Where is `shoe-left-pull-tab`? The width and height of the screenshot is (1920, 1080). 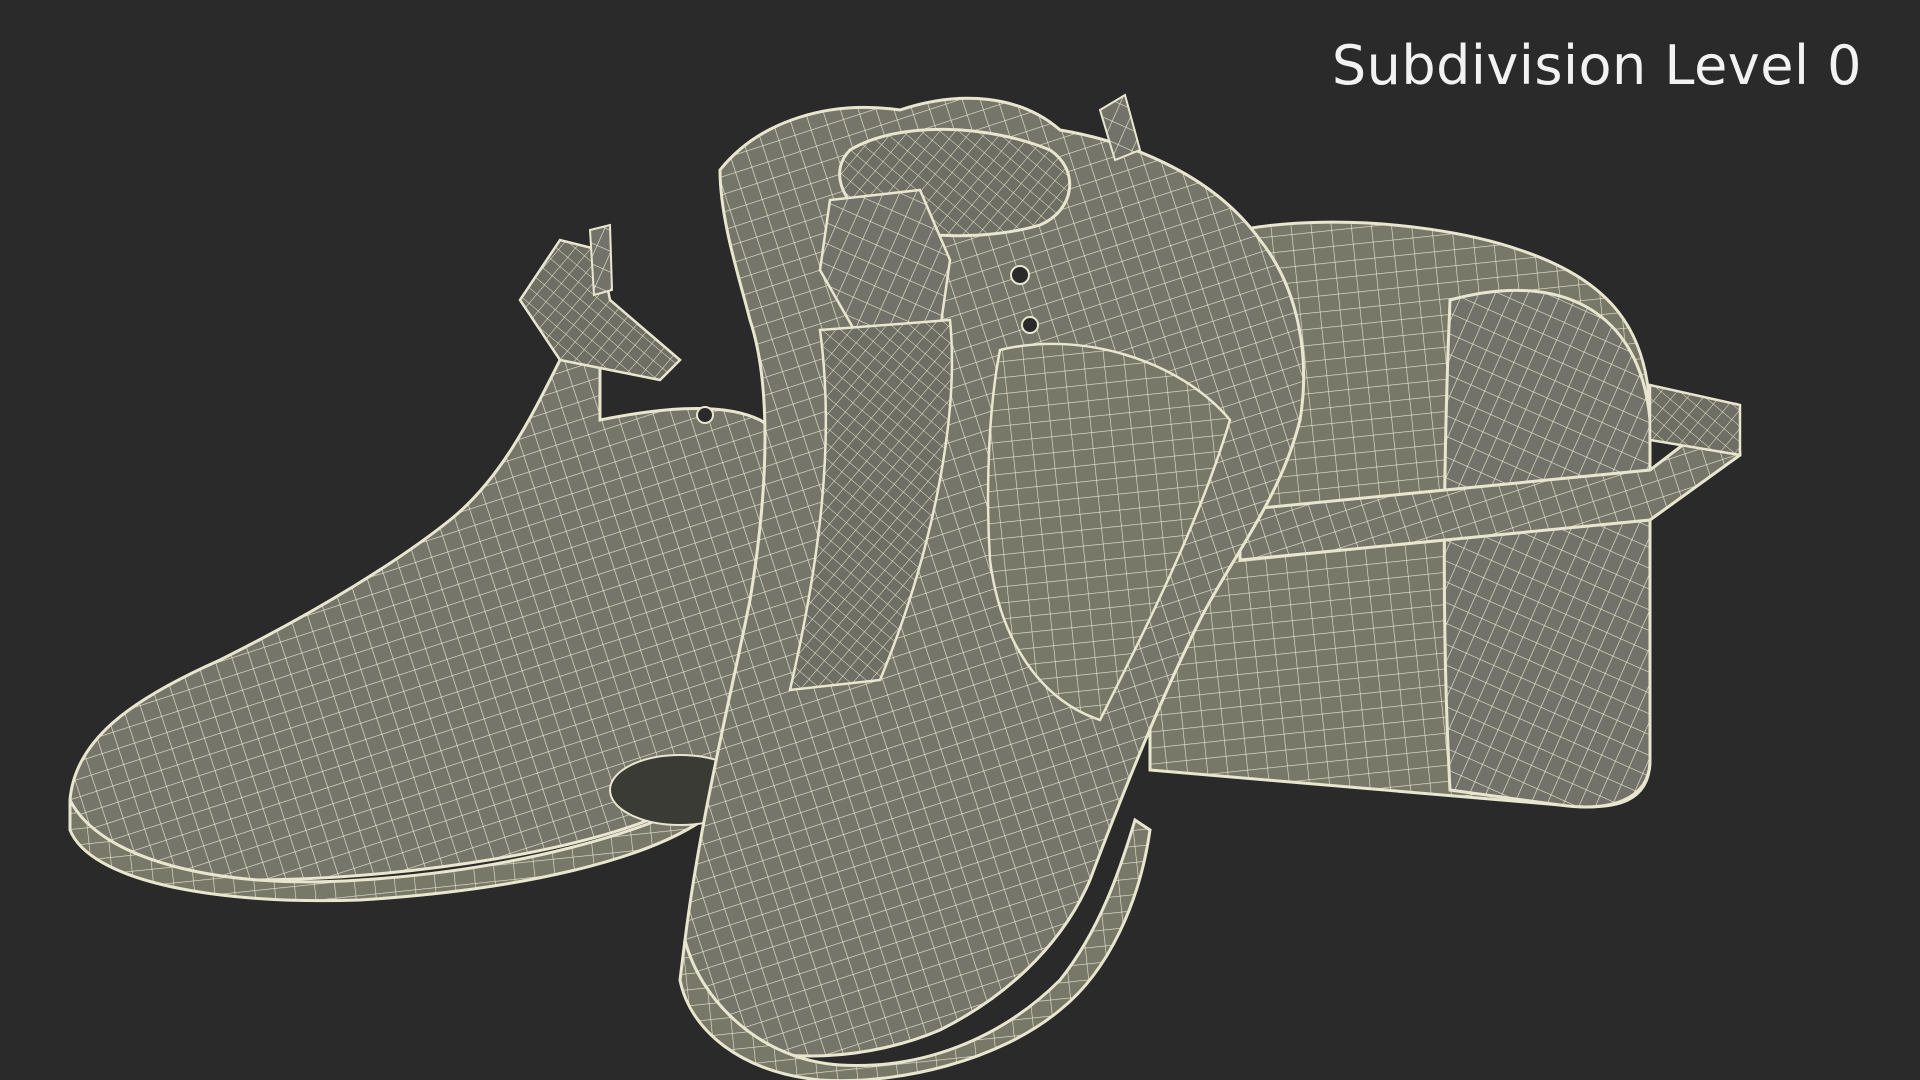
shoe-left-pull-tab is located at coordinates (601, 260).